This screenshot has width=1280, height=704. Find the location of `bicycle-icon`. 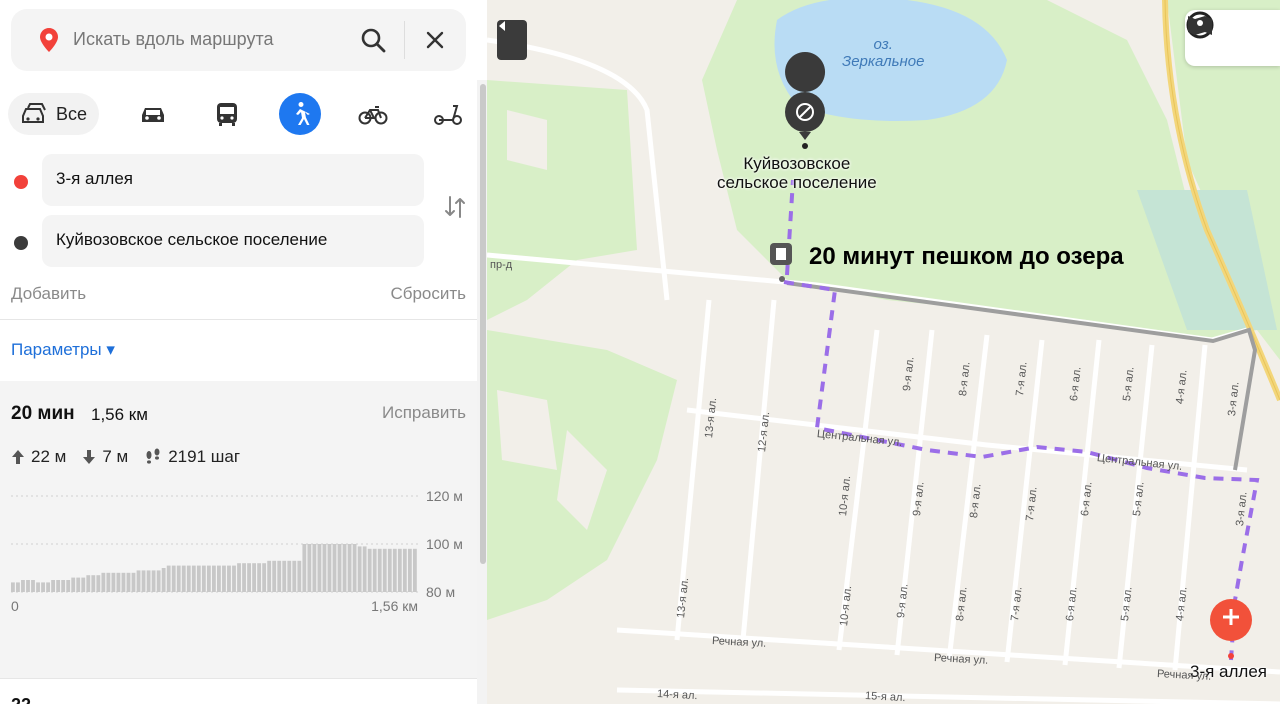

bicycle-icon is located at coordinates (373, 115).